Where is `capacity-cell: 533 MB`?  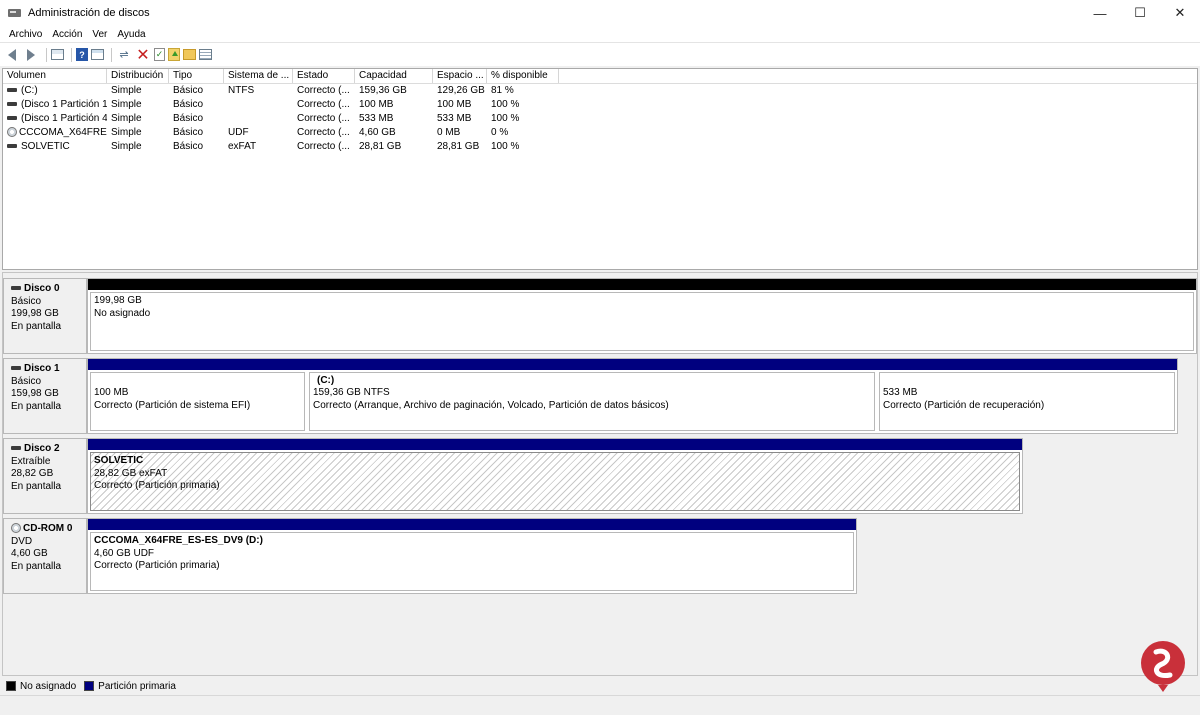
capacity-cell: 533 MB is located at coordinates (376, 118).